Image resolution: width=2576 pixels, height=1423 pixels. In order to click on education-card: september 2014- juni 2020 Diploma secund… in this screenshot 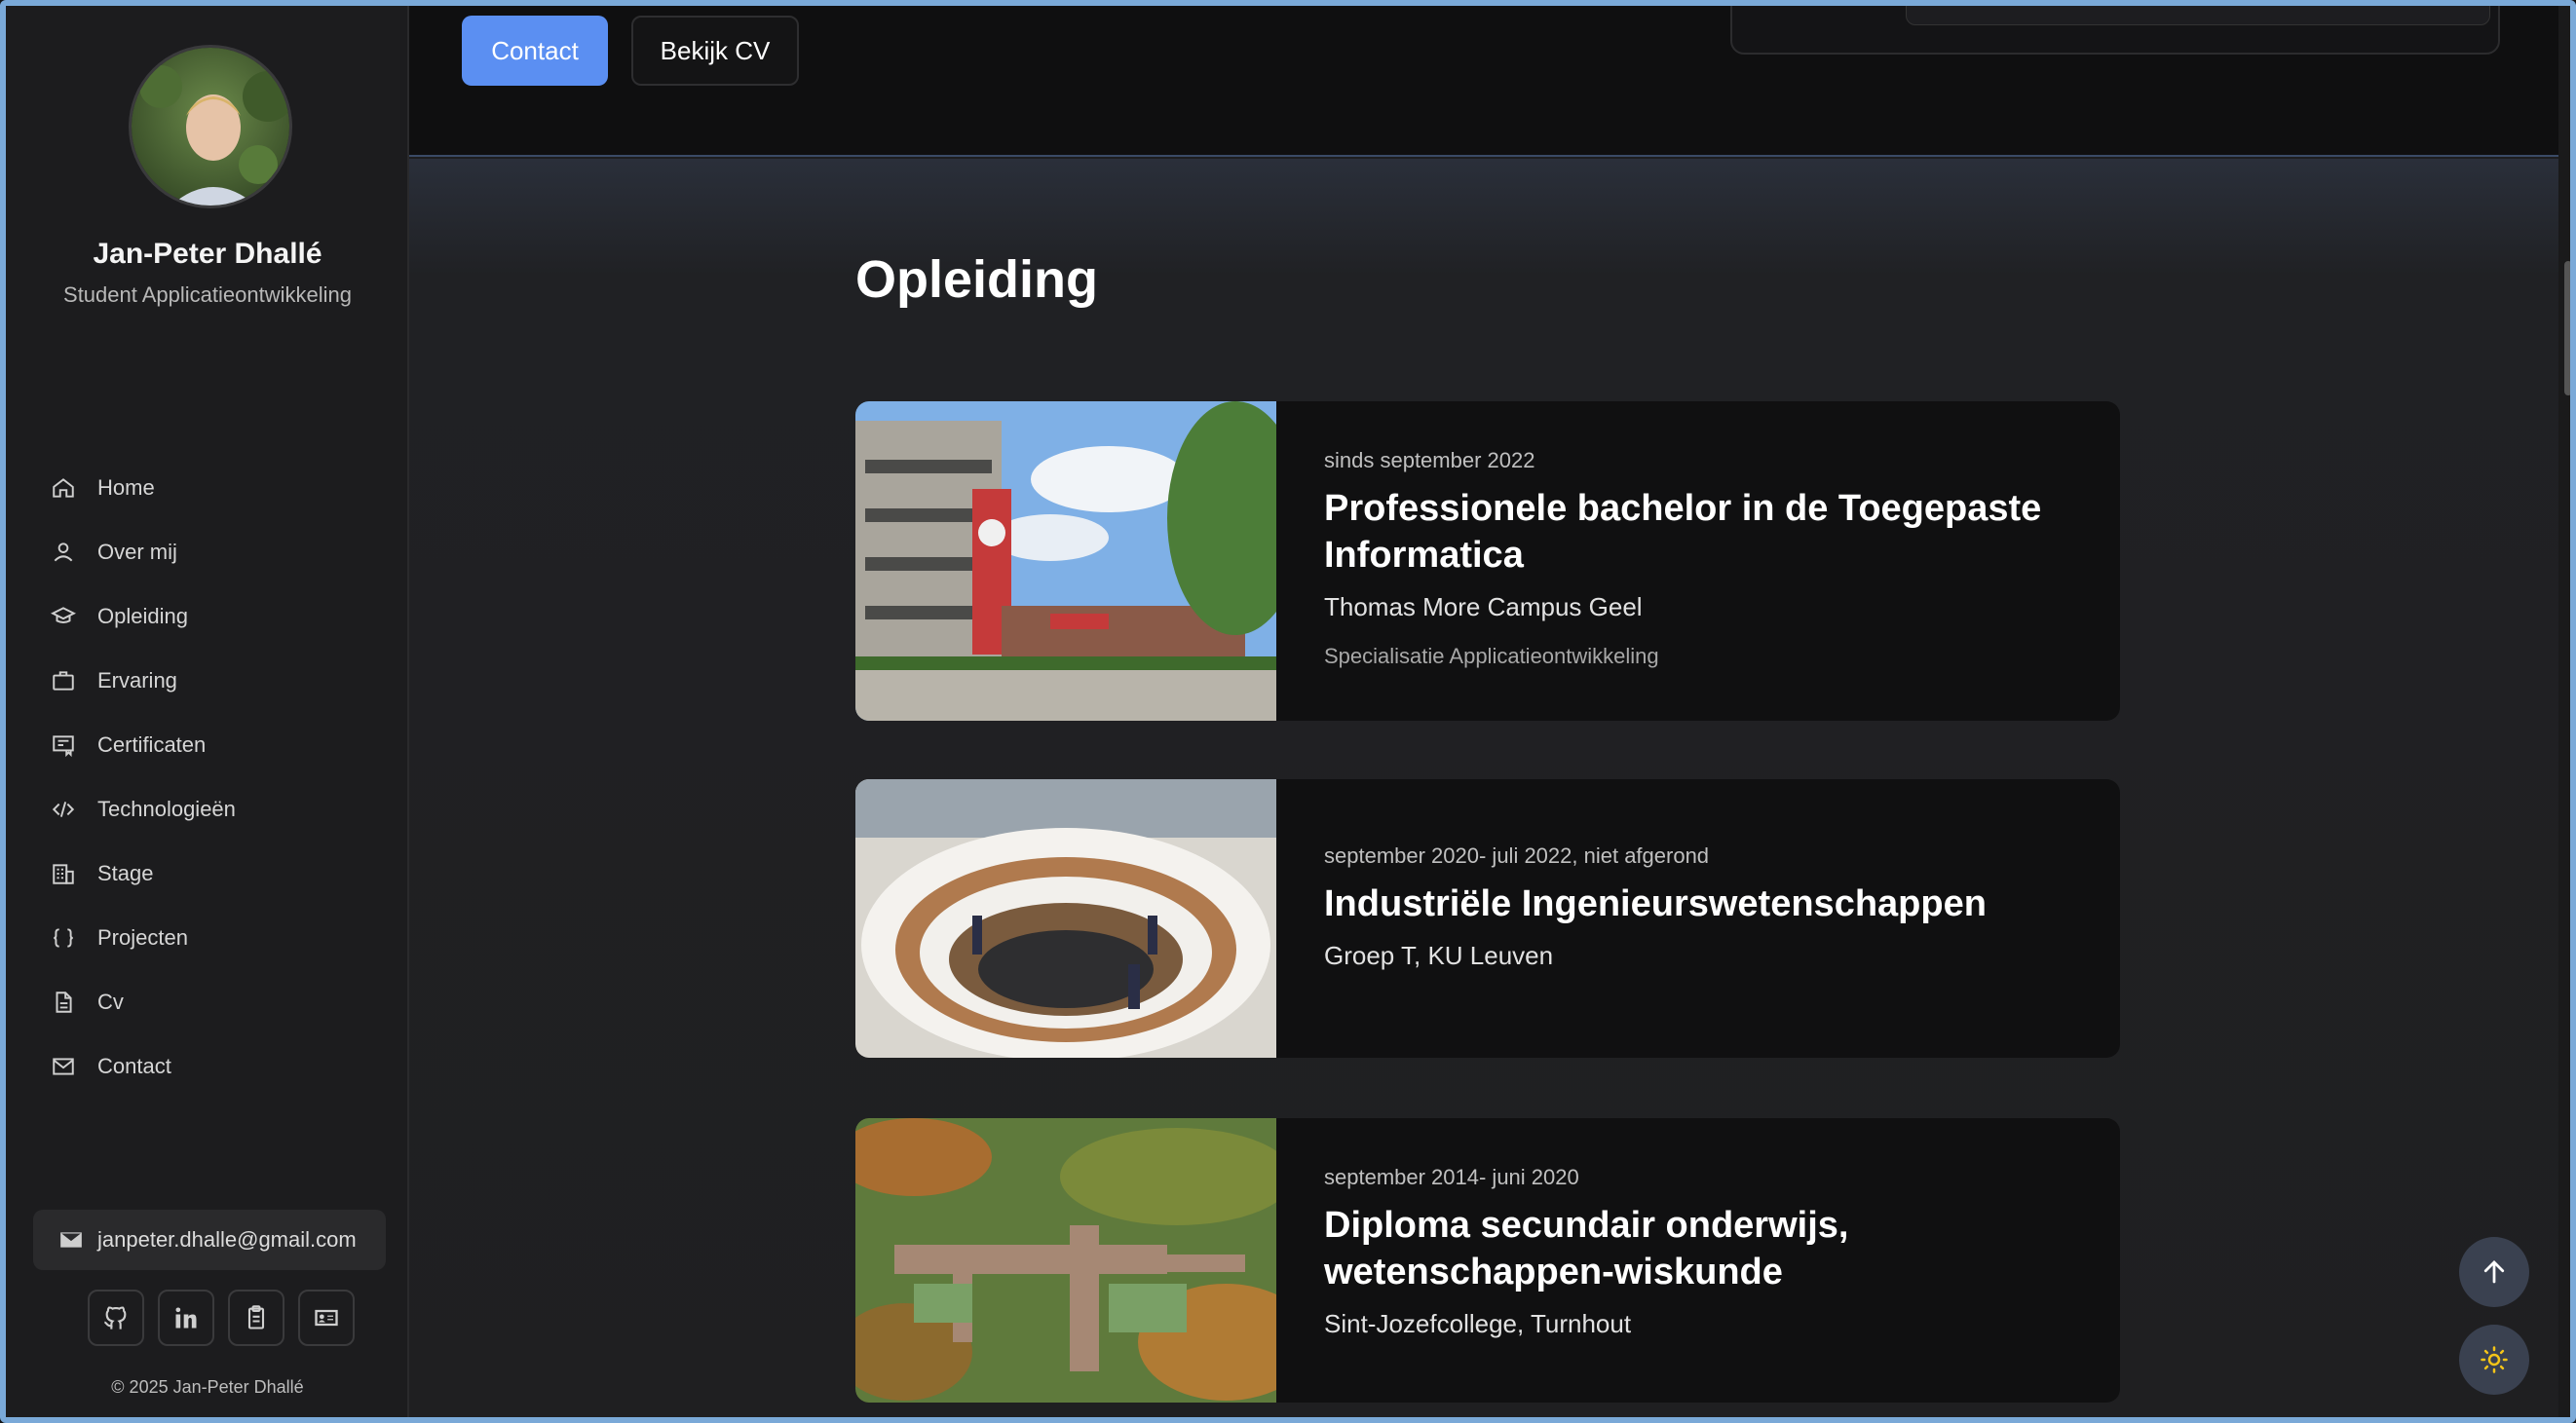, I will do `click(1487, 1260)`.